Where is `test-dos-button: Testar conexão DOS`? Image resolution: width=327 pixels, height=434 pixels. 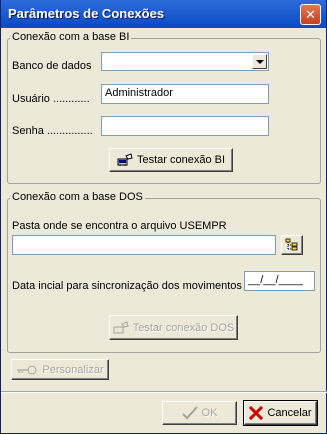
test-dos-button: Testar conexão DOS is located at coordinates (173, 327).